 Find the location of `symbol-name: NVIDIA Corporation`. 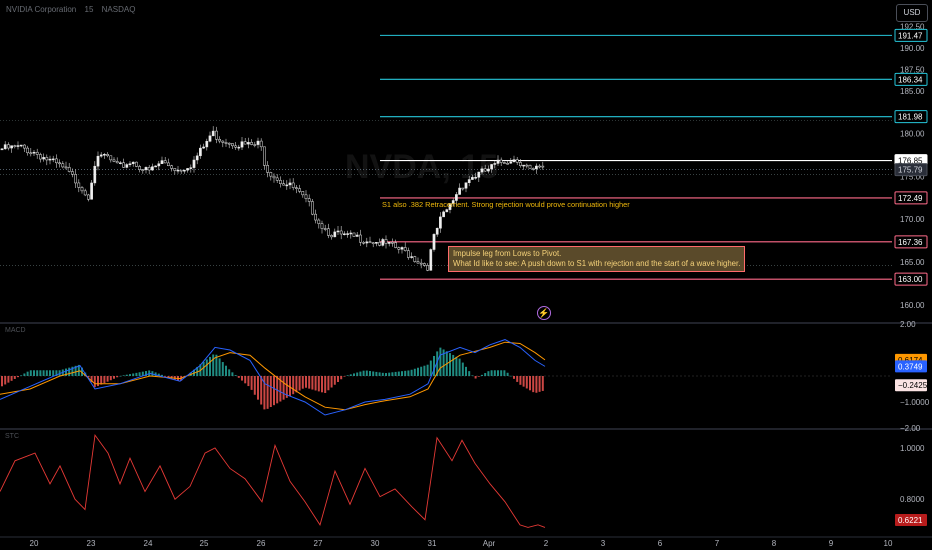

symbol-name: NVIDIA Corporation is located at coordinates (41, 9).